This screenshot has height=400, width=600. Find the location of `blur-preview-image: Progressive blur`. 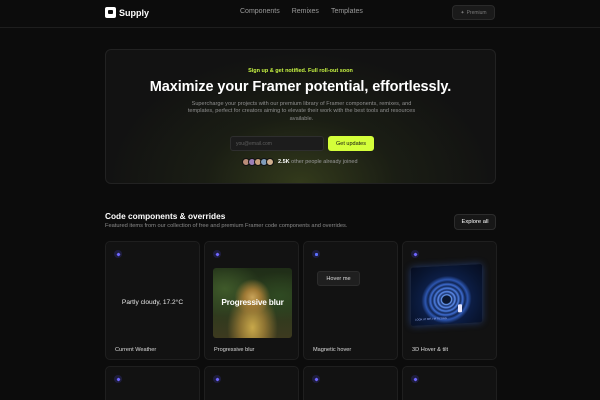

blur-preview-image: Progressive blur is located at coordinates (252, 303).